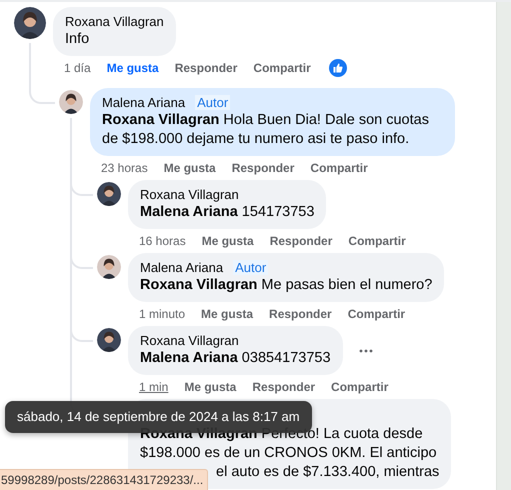 This screenshot has width=511, height=490. Describe the element at coordinates (289, 453) in the screenshot. I see `comment-text-line: $198.000 es de un CRONOS 0KM. El anticipo` at that location.